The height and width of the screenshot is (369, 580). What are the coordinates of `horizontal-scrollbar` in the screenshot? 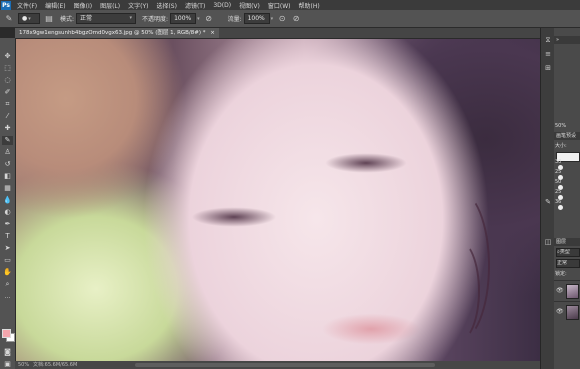 It's located at (285, 365).